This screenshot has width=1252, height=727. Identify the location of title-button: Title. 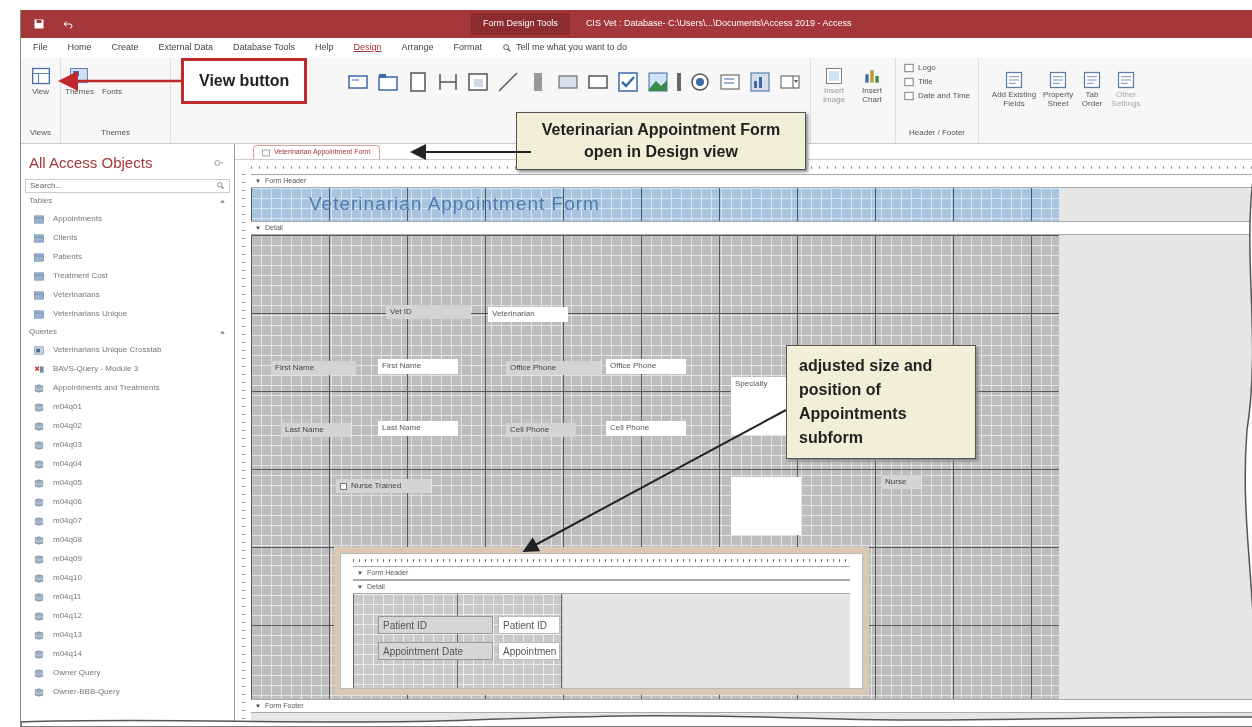
(937, 82).